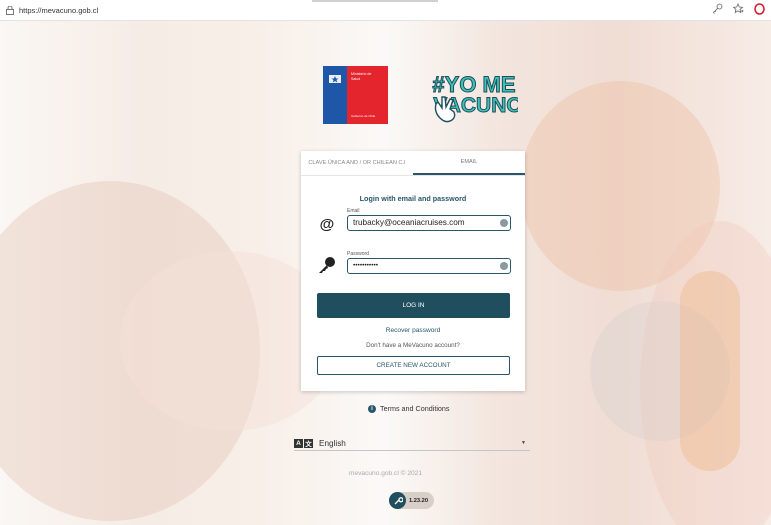 This screenshot has width=771, height=525. What do you see at coordinates (335, 79) in the screenshot?
I see `chile-crest-icon` at bounding box center [335, 79].